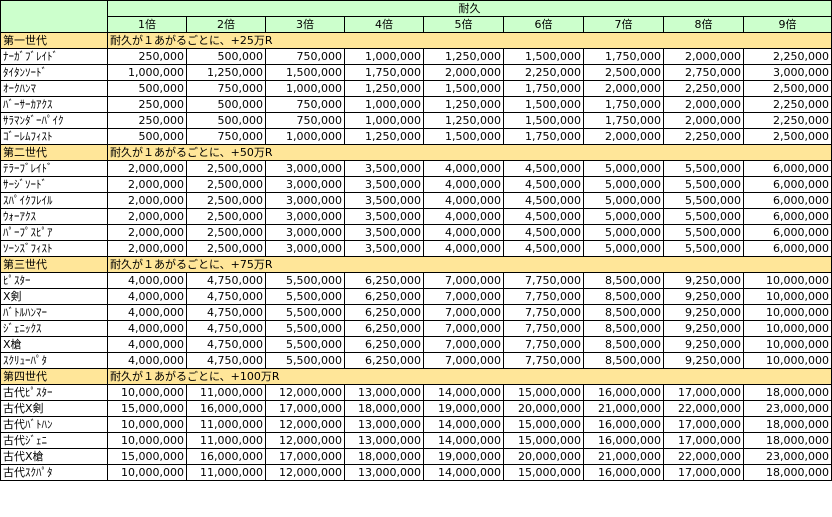  What do you see at coordinates (703, 456) in the screenshot?
I see `price-cell: 22,000,000` at bounding box center [703, 456].